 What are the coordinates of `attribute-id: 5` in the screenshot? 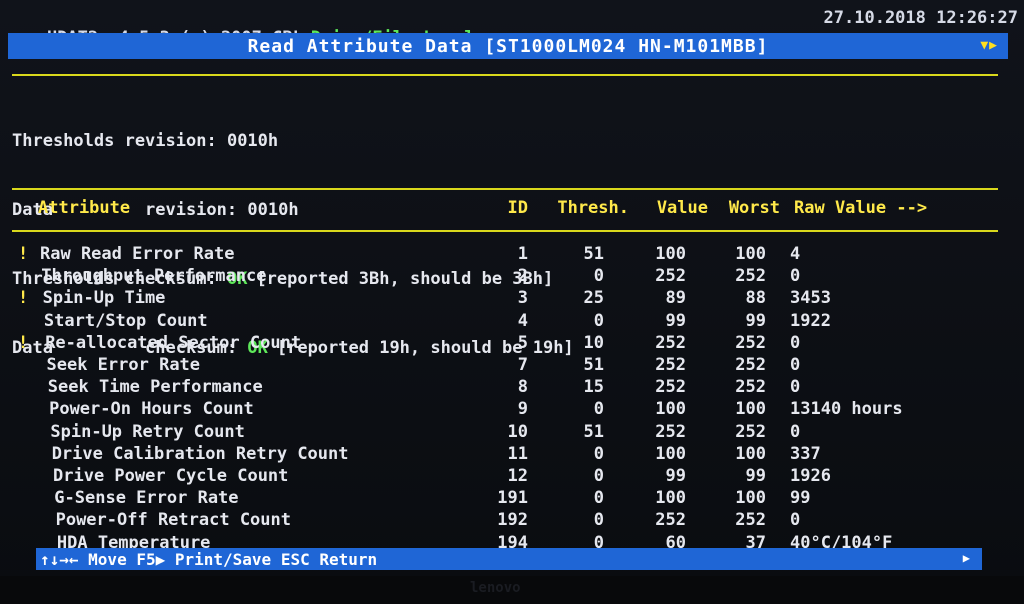 It's located at (522, 342).